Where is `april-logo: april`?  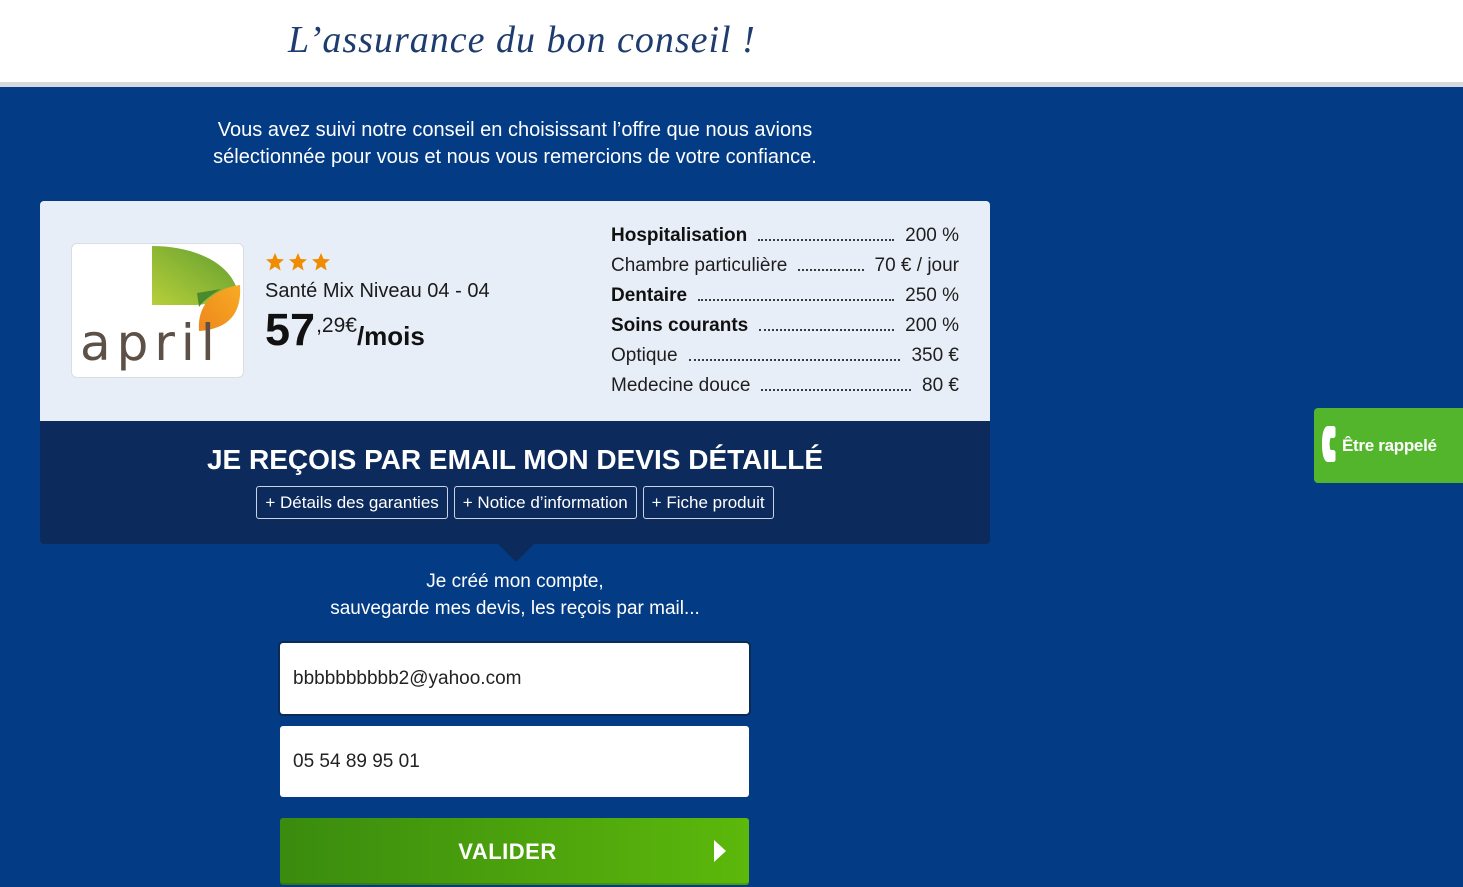 april-logo: april is located at coordinates (160, 309).